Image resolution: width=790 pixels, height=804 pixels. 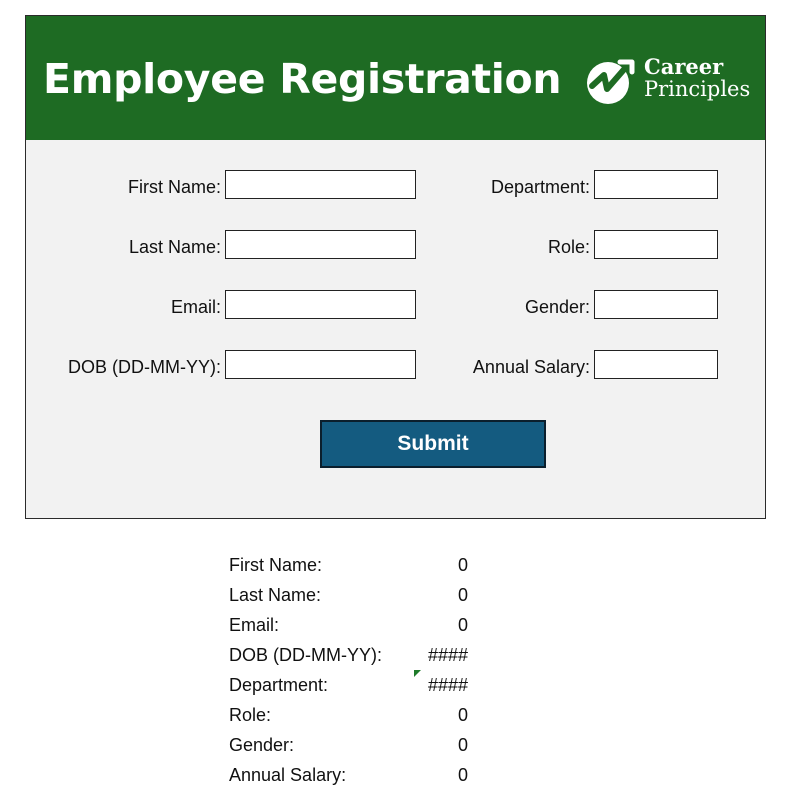 What do you see at coordinates (174, 247) in the screenshot?
I see `last-name-label: Last Name:` at bounding box center [174, 247].